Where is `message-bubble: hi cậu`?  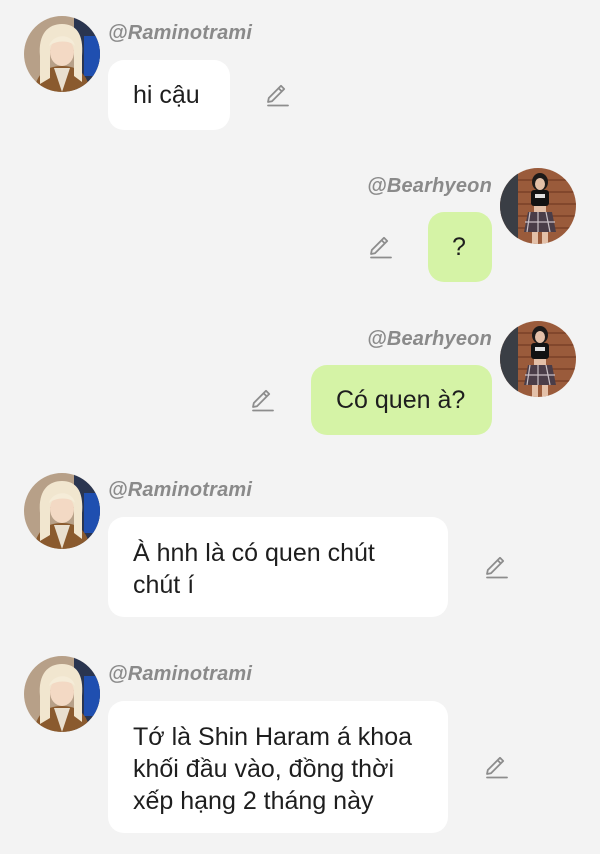
message-bubble: hi cậu is located at coordinates (169, 95).